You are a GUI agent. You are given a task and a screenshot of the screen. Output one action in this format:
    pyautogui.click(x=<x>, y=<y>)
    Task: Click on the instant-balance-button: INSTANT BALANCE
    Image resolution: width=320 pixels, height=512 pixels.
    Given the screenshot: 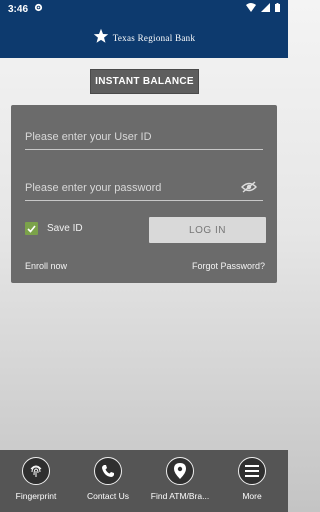 What is the action you would take?
    pyautogui.click(x=144, y=81)
    